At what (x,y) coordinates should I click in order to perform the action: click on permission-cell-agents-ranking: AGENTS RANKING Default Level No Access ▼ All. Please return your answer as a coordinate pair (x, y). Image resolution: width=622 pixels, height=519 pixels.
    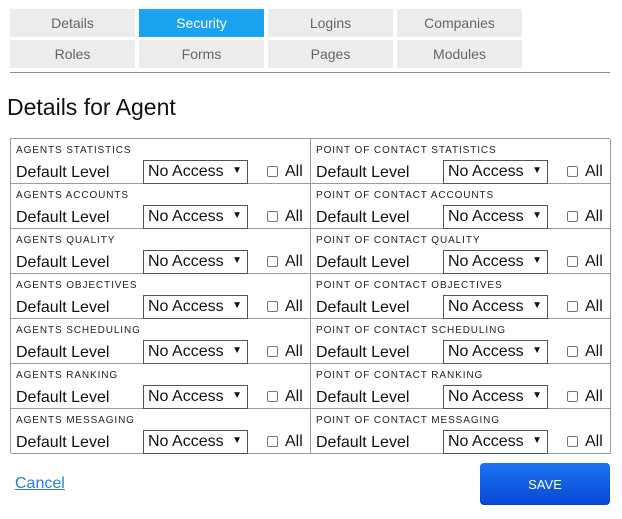
    Looking at the image, I should click on (161, 386).